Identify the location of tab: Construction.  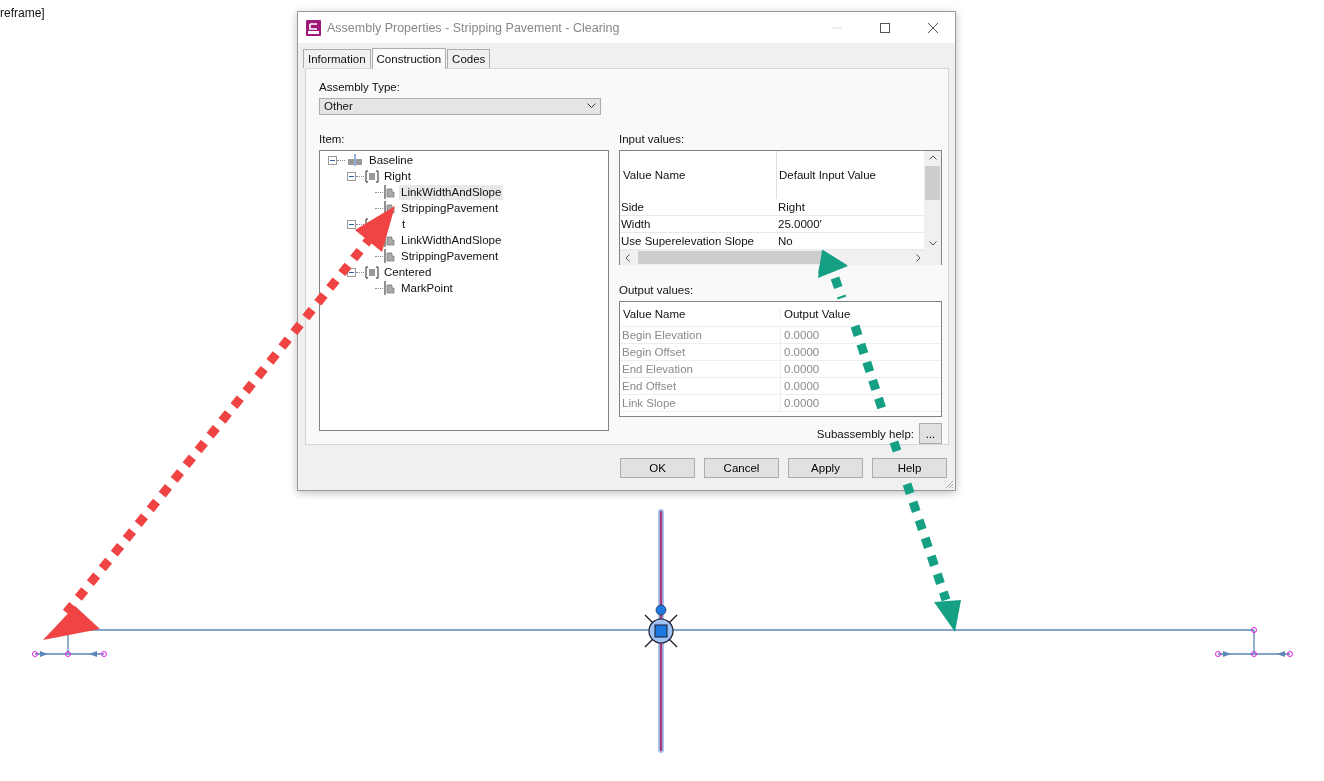
(409, 58).